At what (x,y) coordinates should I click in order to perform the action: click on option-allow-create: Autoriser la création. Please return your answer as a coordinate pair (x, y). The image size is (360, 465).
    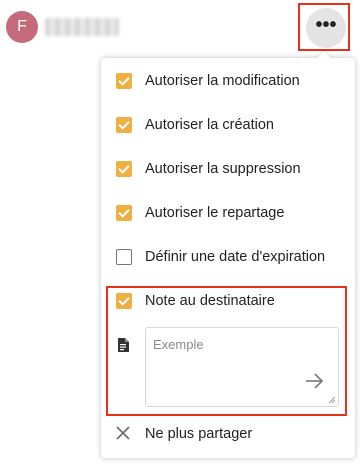
    Looking at the image, I should click on (228, 125).